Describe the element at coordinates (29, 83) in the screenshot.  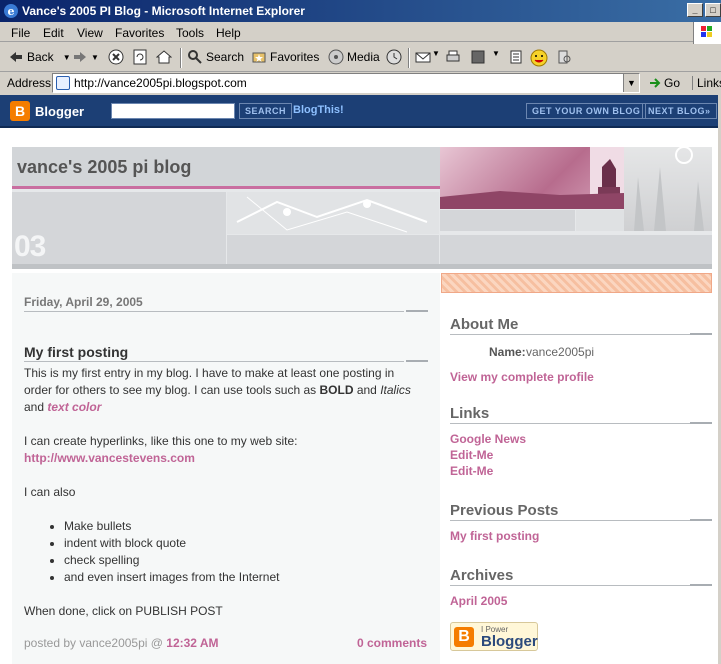
I see `address-label: Address` at that location.